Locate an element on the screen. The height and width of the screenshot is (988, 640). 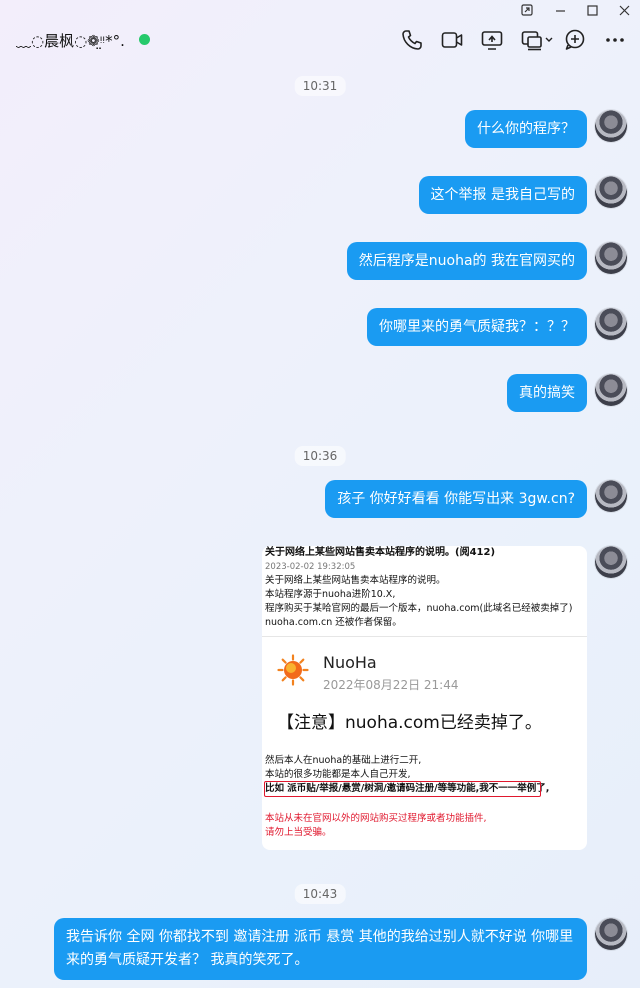
video-icon is located at coordinates (452, 40).